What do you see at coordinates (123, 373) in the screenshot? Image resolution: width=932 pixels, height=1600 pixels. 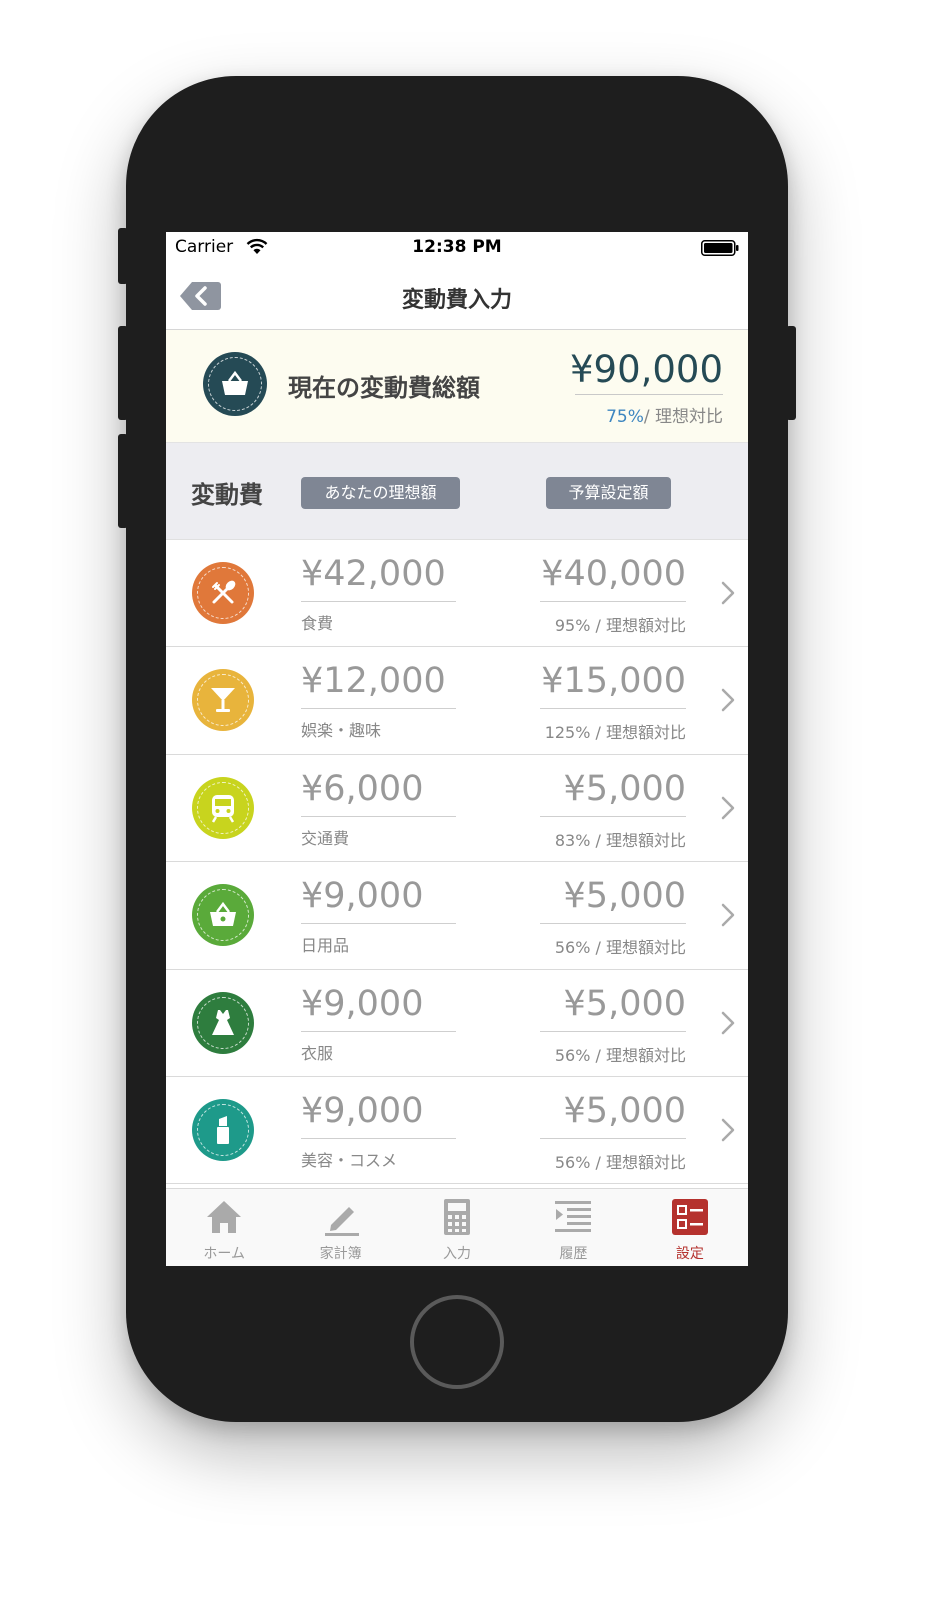 I see `volume-up-button` at bounding box center [123, 373].